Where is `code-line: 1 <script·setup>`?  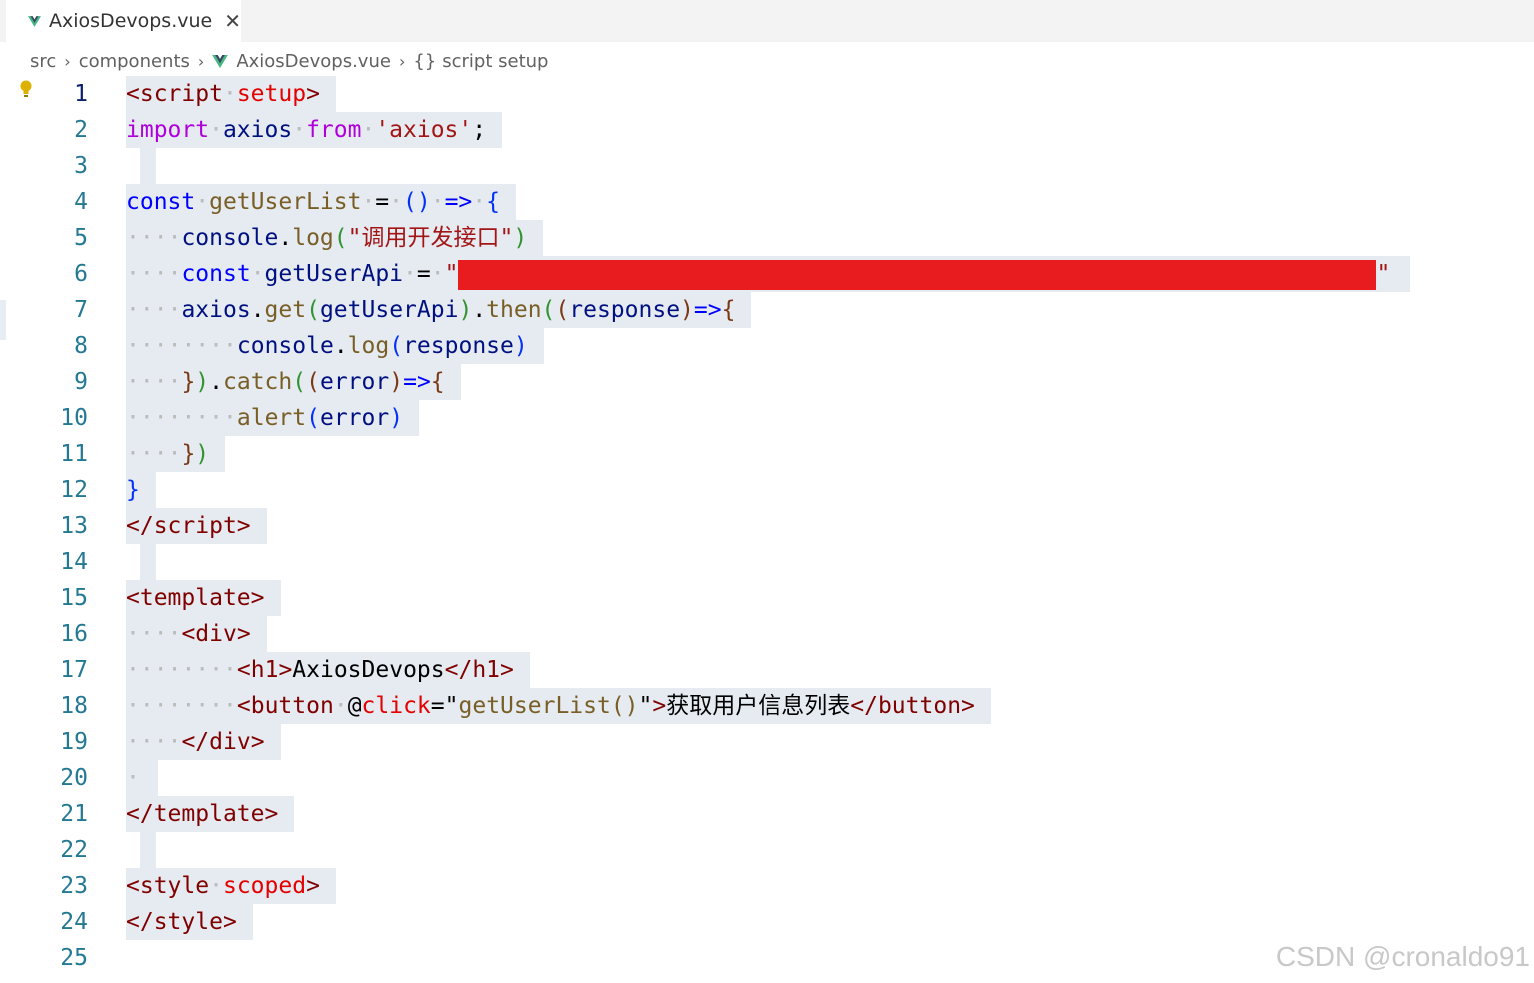
code-line: 1 <script·setup> is located at coordinates (767, 94).